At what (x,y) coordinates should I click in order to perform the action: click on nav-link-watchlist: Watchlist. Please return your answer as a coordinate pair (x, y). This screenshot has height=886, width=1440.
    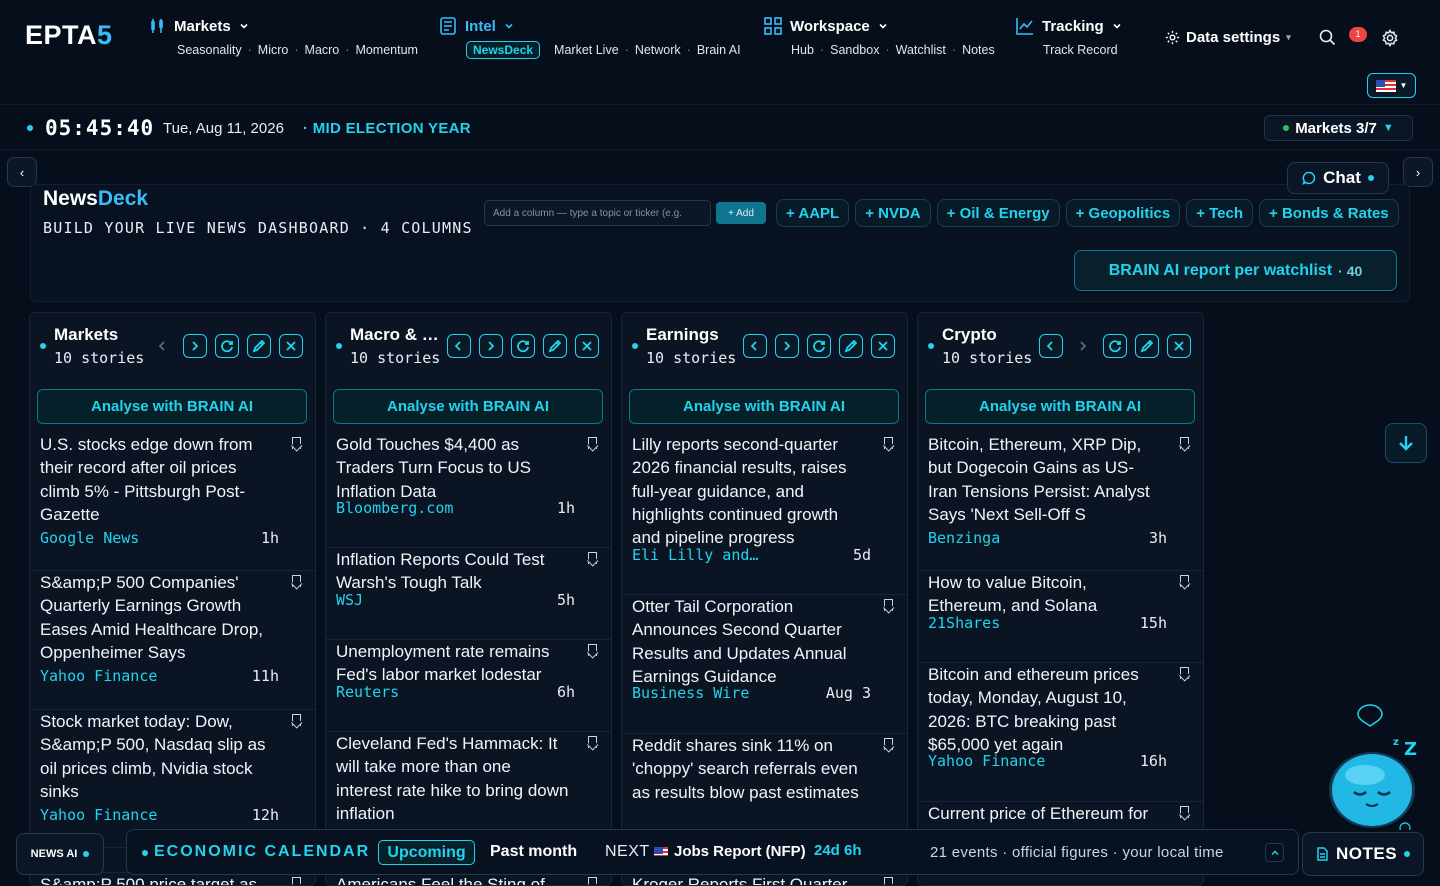
    Looking at the image, I should click on (921, 50).